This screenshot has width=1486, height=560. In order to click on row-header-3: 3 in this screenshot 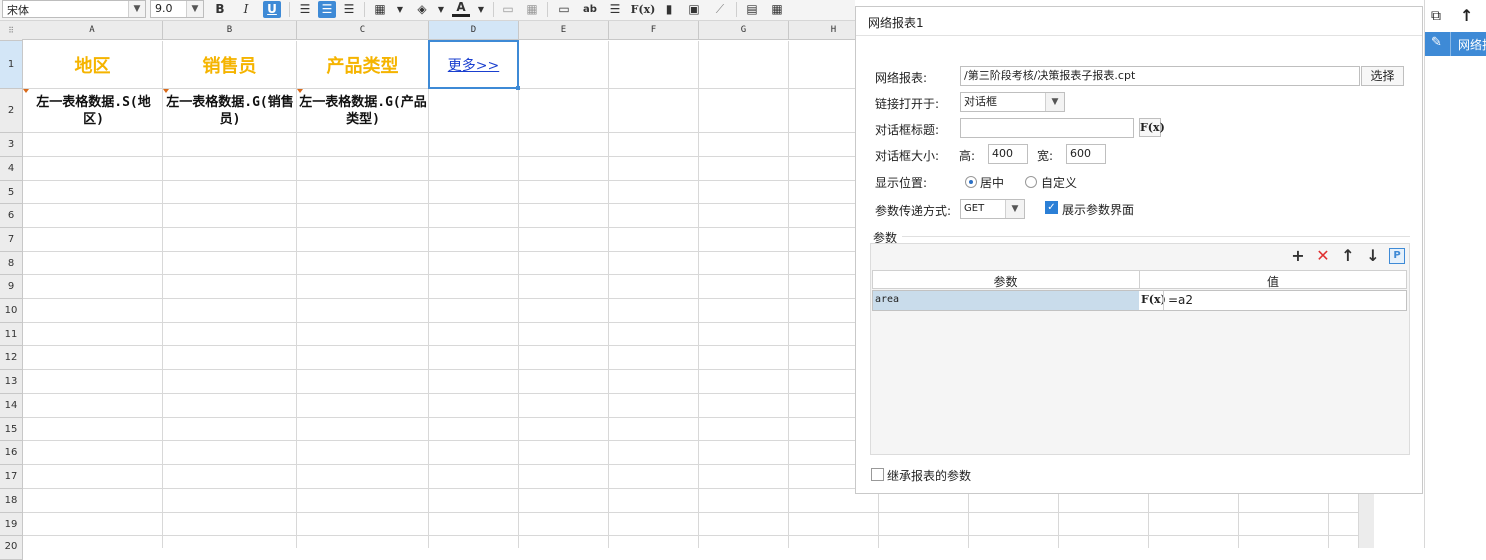, I will do `click(11, 145)`.